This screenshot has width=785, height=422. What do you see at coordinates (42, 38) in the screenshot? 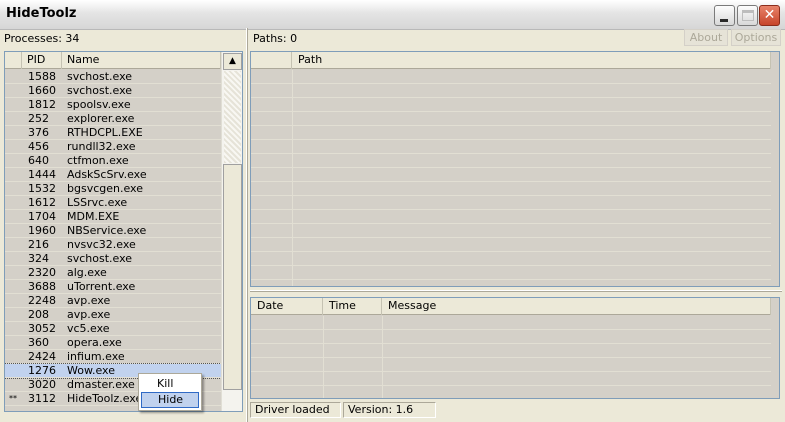
I see `processes-count-label: Processes: 34` at bounding box center [42, 38].